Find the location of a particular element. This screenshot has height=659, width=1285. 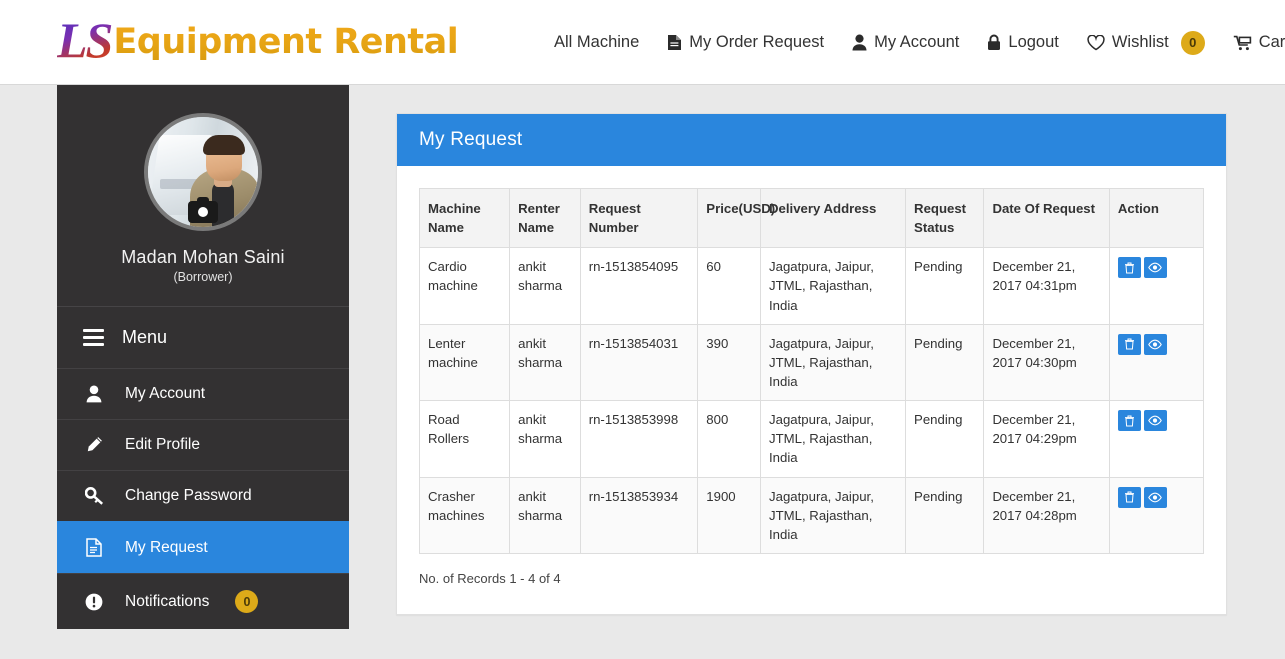

cell-price: 800 is located at coordinates (729, 439).